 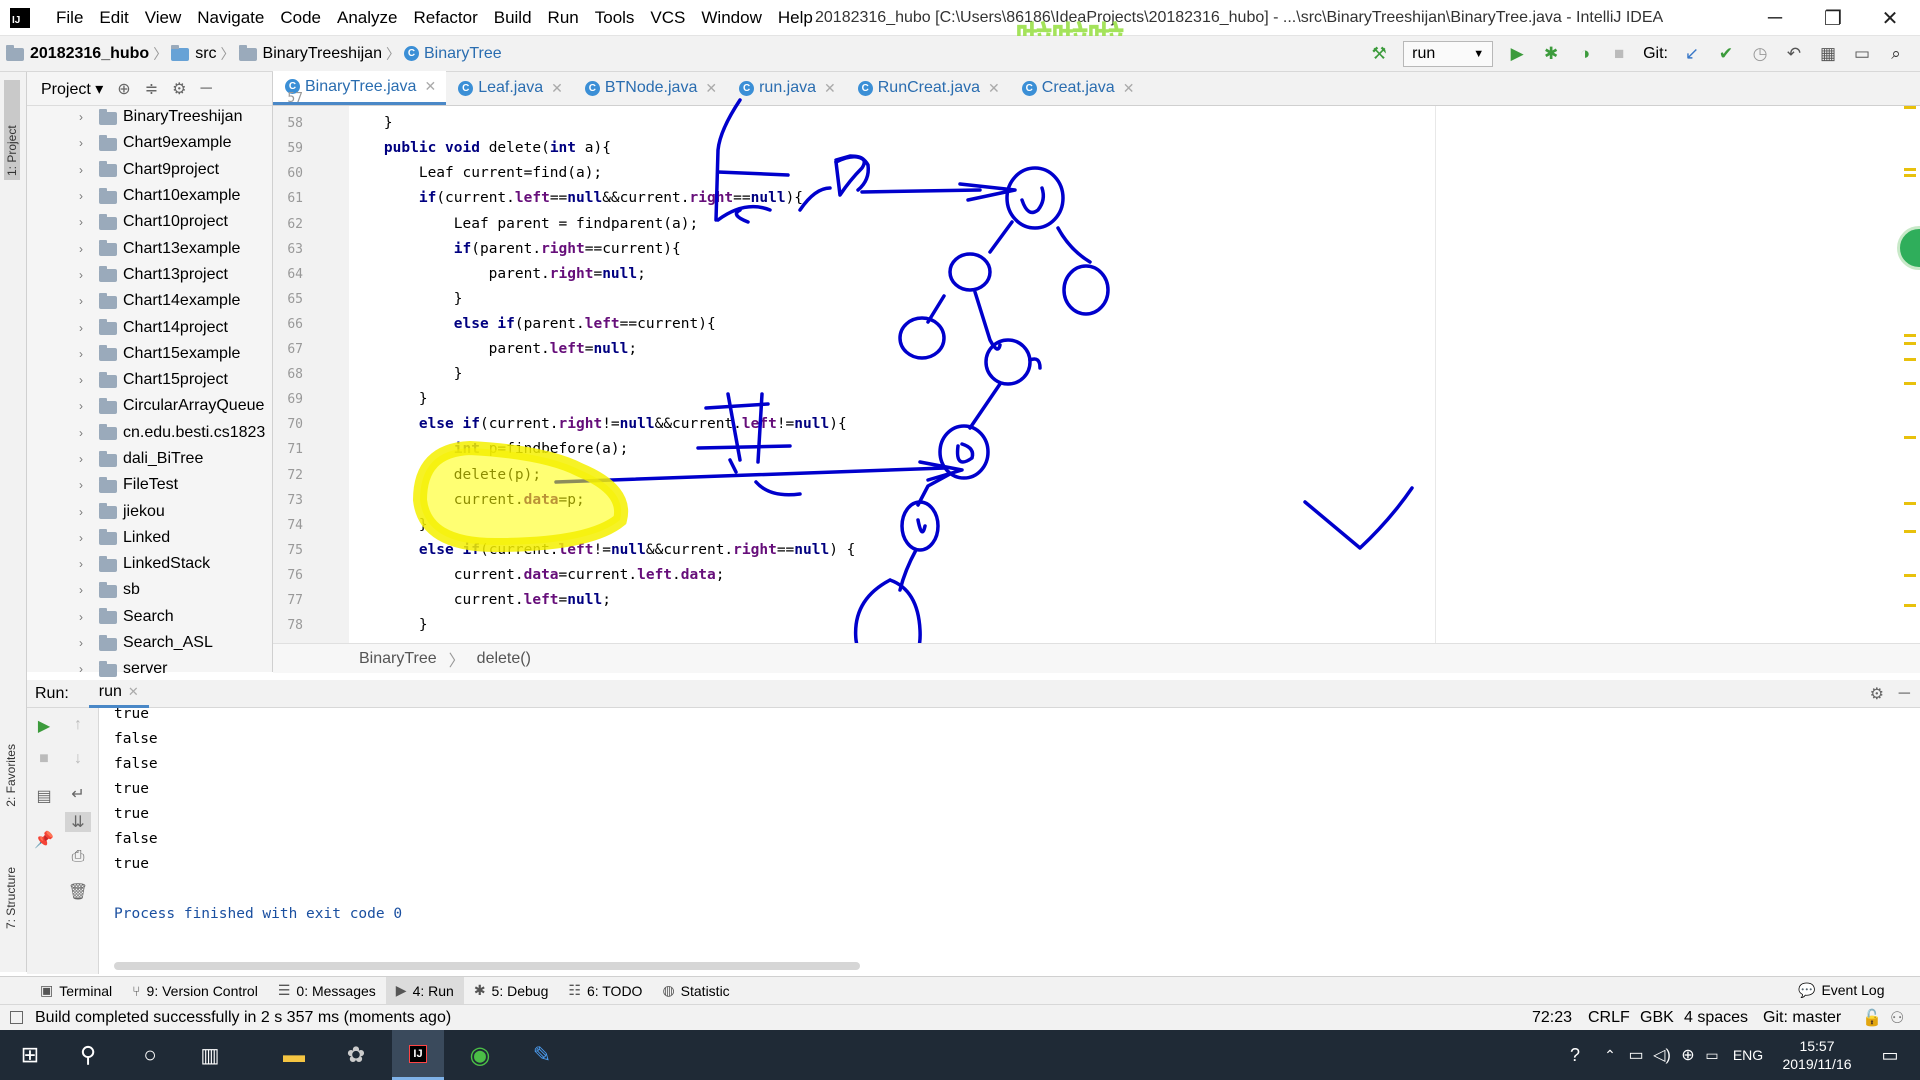 I want to click on windows-start-icon: ⊞, so click(x=30, y=1055).